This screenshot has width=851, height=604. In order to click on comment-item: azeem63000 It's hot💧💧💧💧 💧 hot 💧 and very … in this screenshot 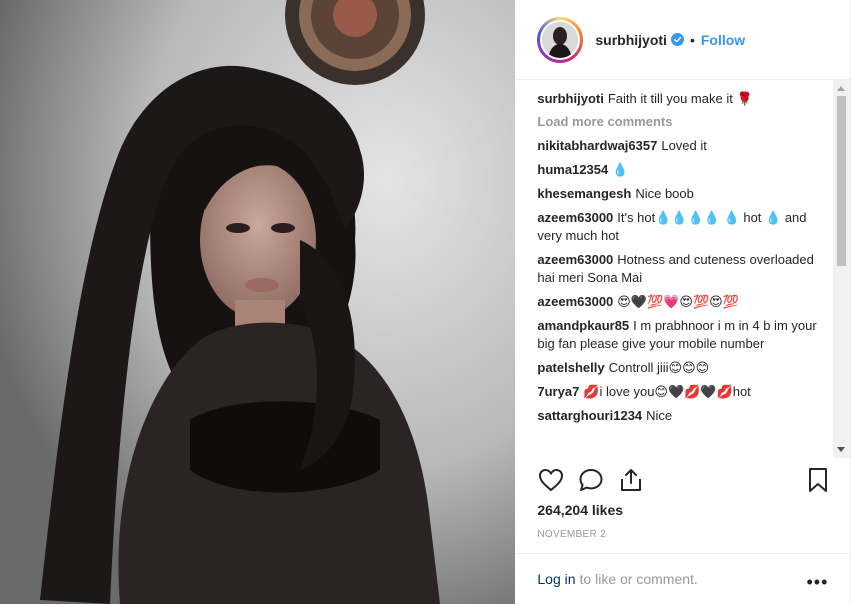, I will do `click(684, 227)`.